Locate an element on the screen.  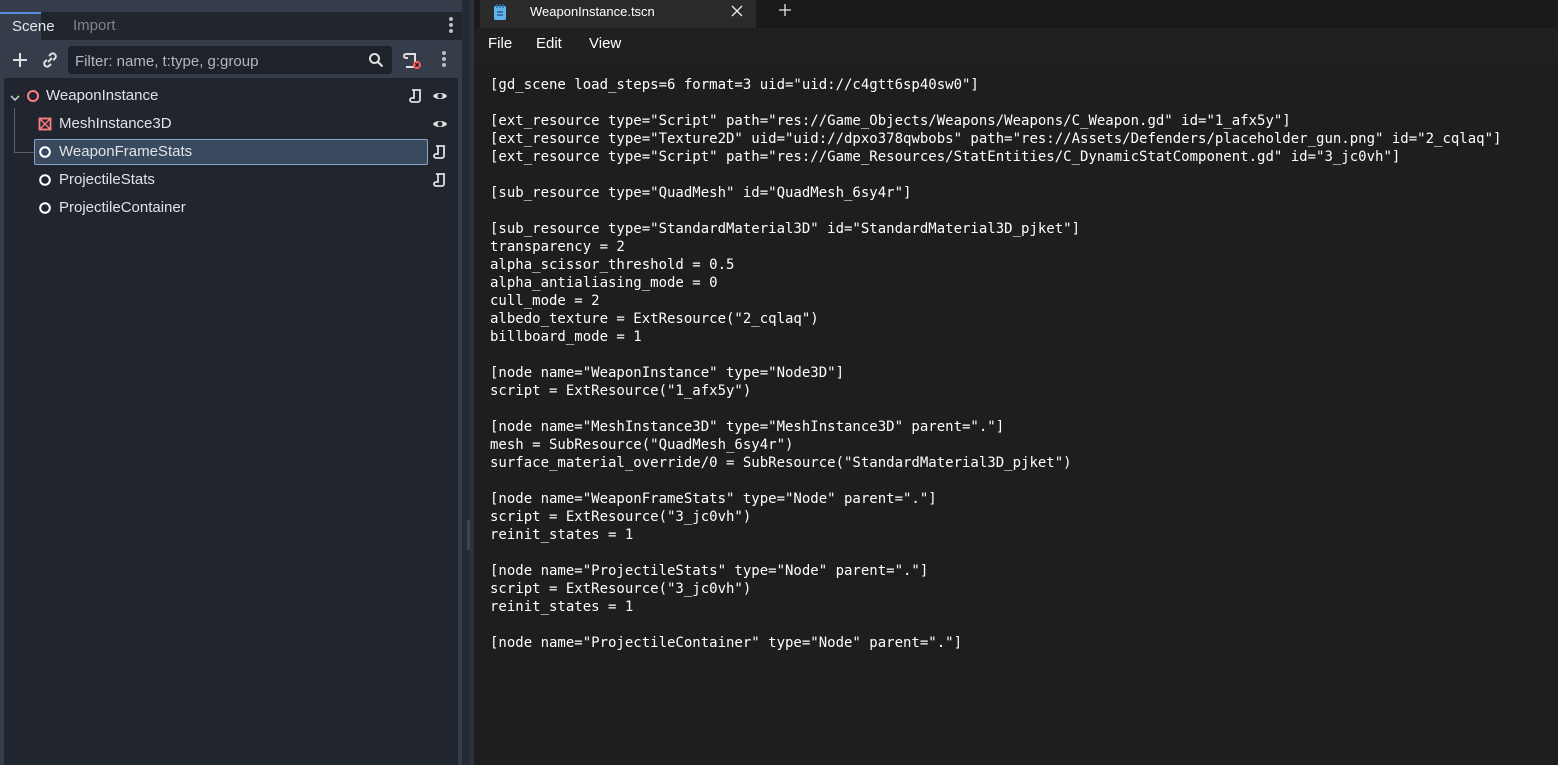
code-line: albedo_texture = ExtResource("2_cqlaq") is located at coordinates (654, 319).